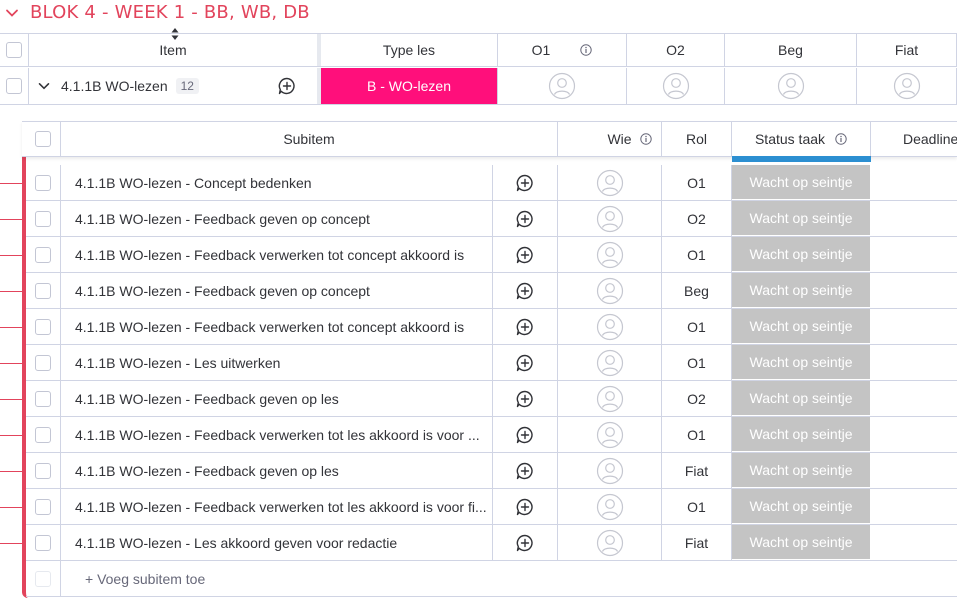  What do you see at coordinates (791, 50) in the screenshot?
I see `column-header-beg: Beg` at bounding box center [791, 50].